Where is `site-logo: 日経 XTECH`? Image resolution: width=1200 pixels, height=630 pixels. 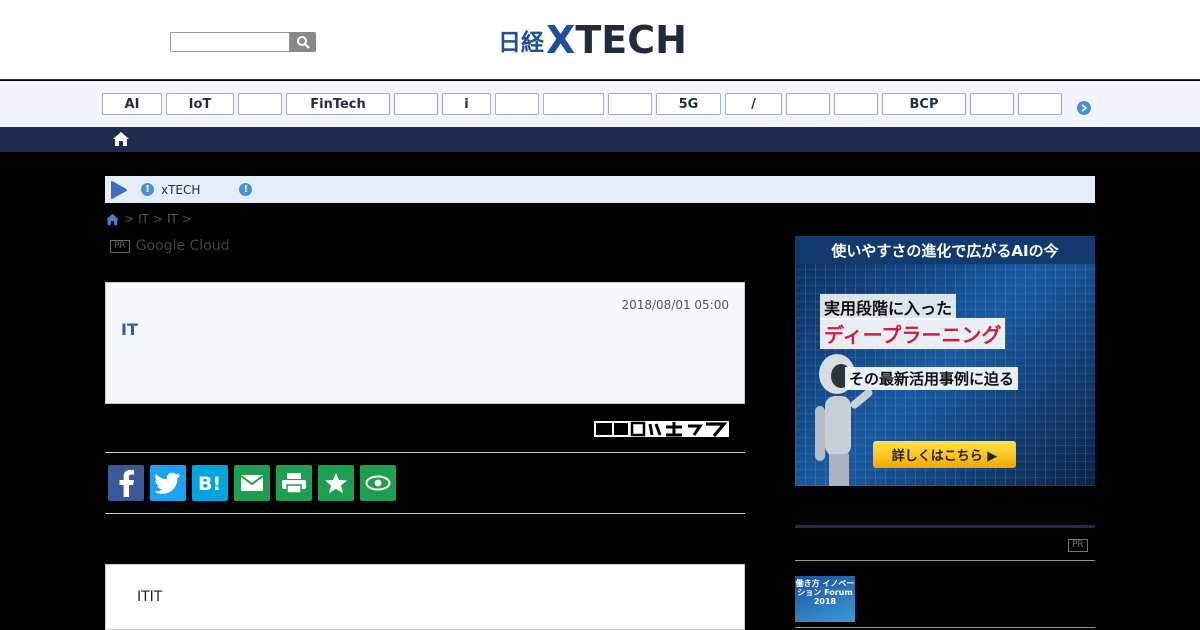
site-logo: 日経 XTECH is located at coordinates (592, 40).